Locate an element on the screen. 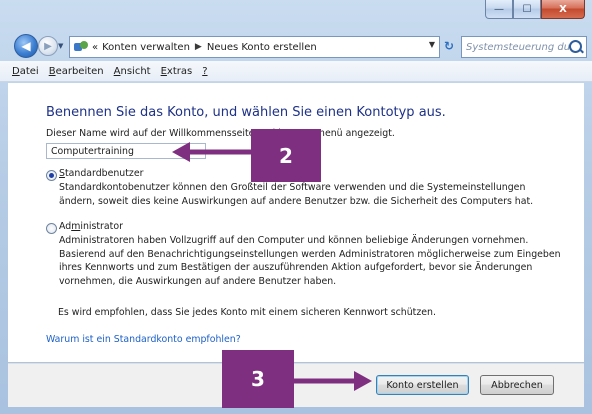 The width and height of the screenshot is (592, 414). step-2-arrow is located at coordinates (212, 152).